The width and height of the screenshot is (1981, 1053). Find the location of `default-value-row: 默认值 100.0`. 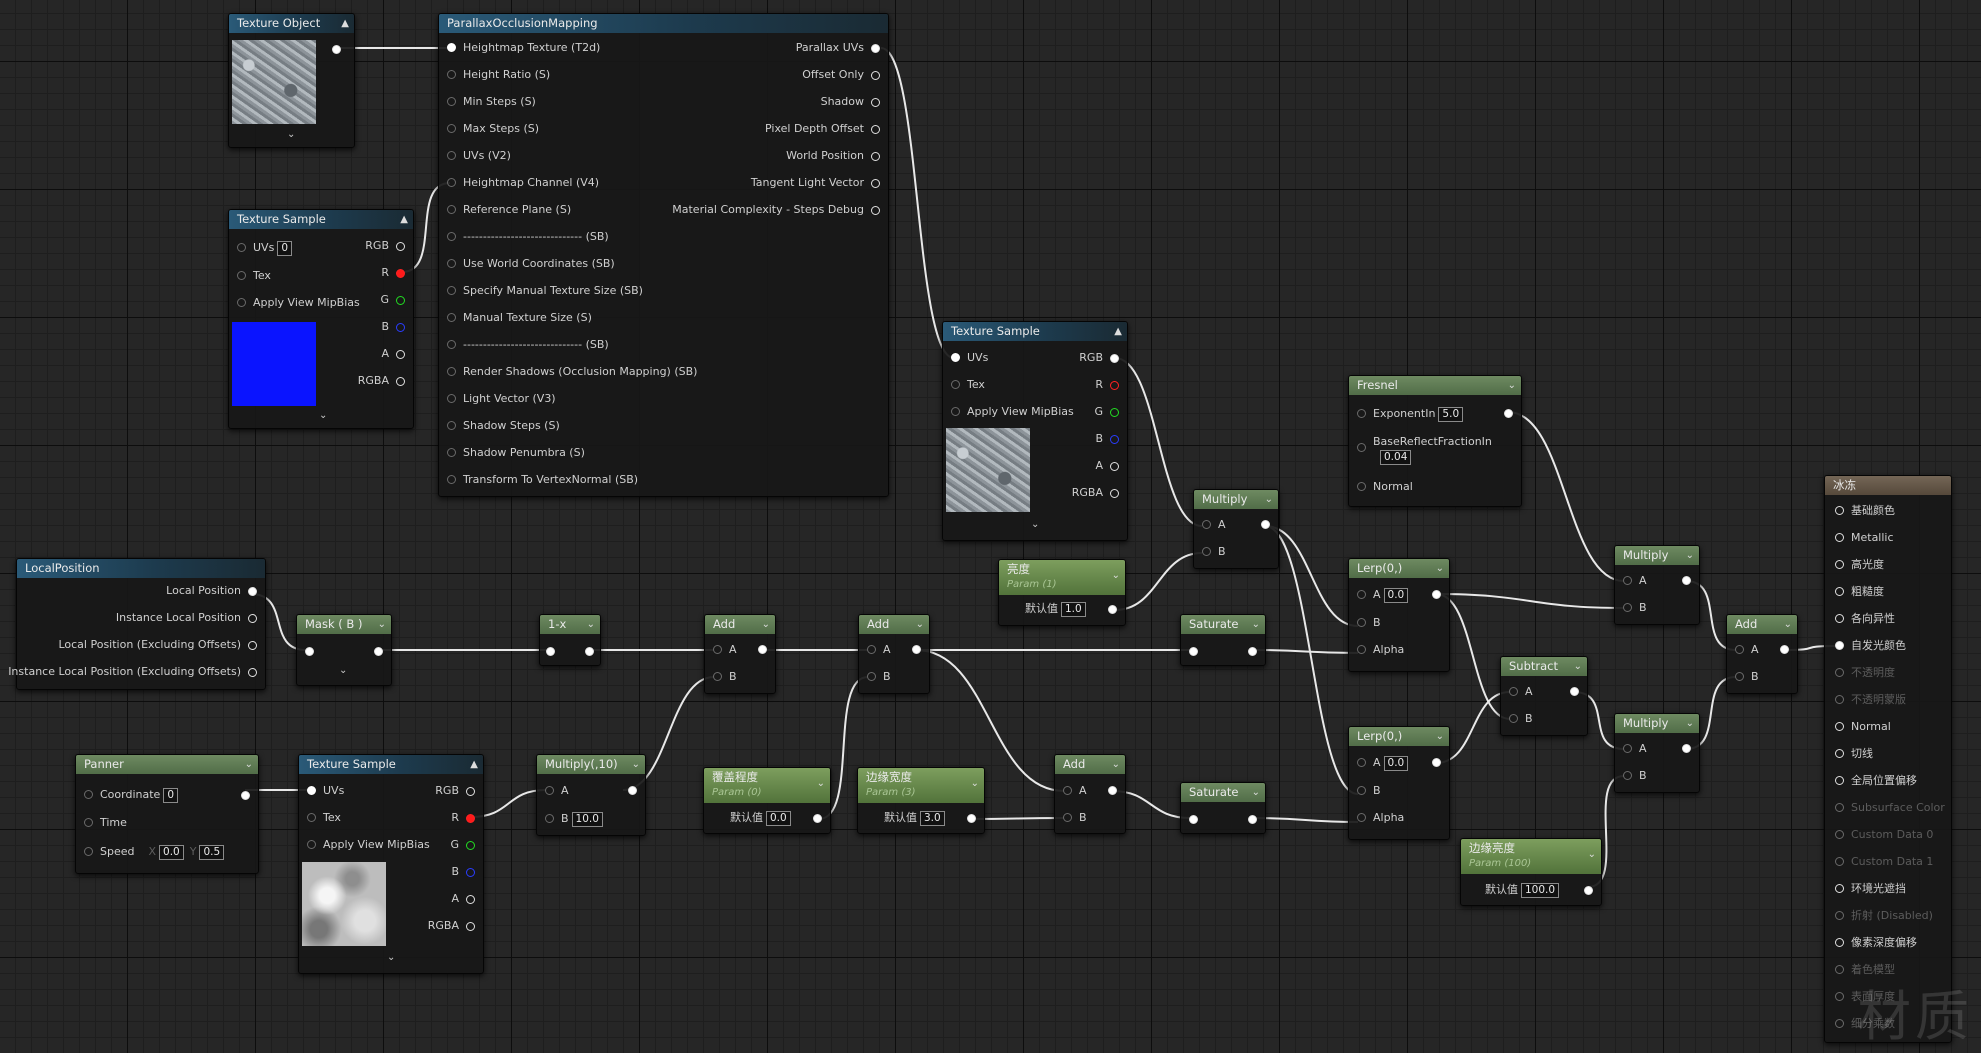

default-value-row: 默认值 100.0 is located at coordinates (1522, 890).